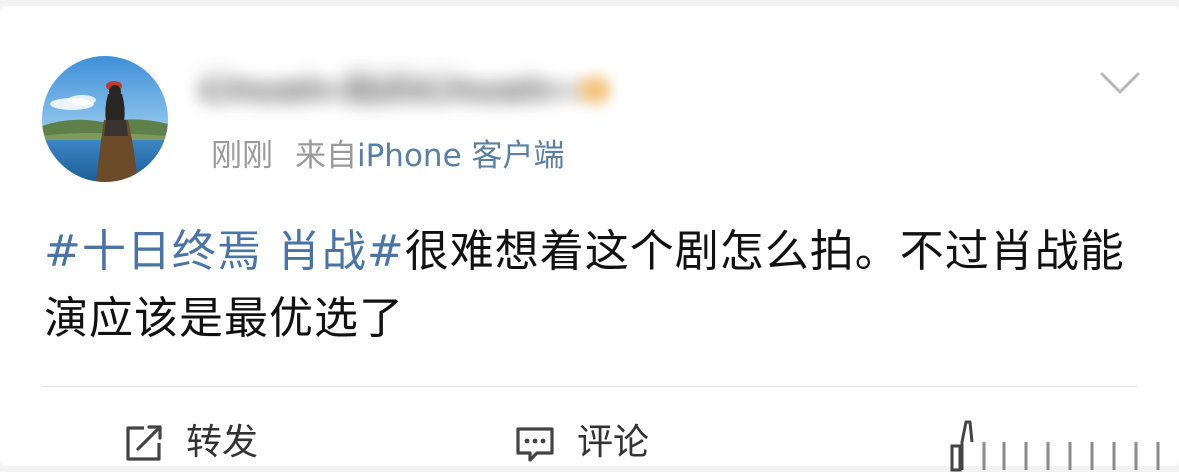 This screenshot has width=1179, height=472. I want to click on avatar, so click(105, 119).